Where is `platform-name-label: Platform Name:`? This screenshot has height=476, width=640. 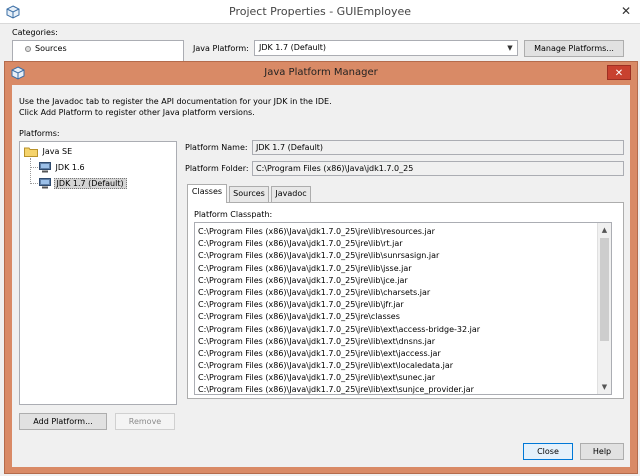
platform-name-label: Platform Name: is located at coordinates (216, 147).